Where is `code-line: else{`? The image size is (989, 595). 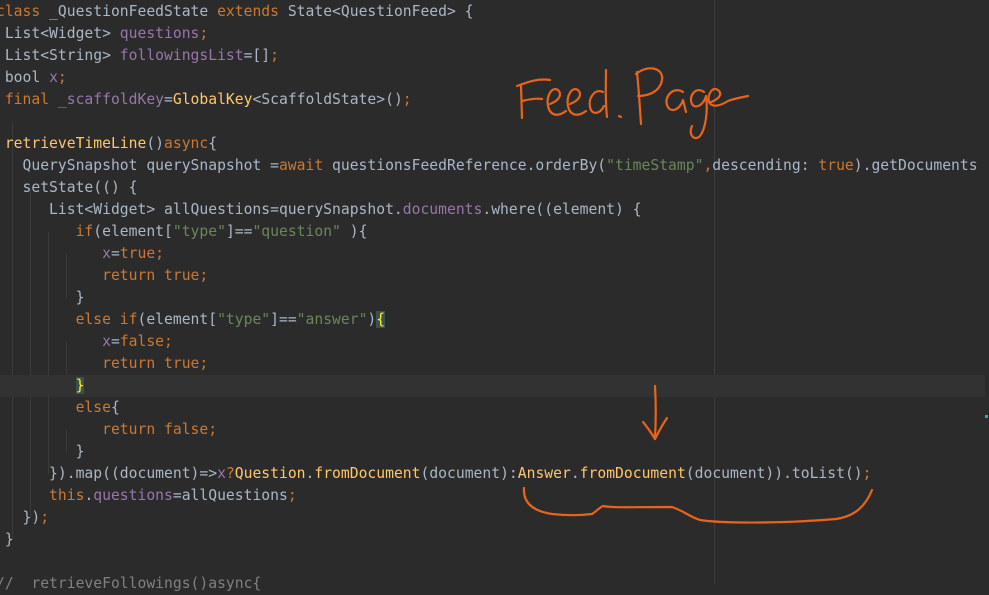
code-line: else{ is located at coordinates (492, 408).